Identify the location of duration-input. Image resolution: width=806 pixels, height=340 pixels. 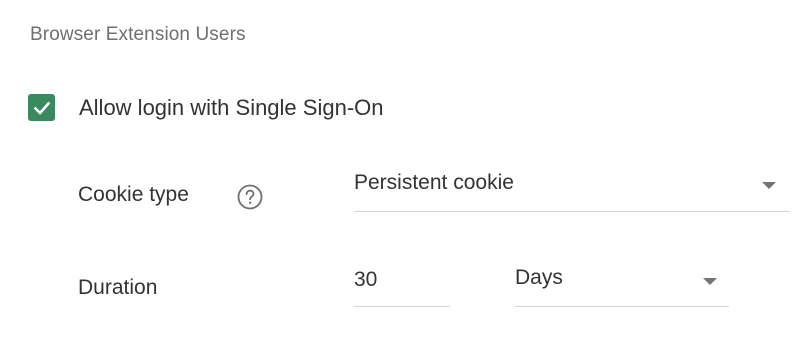
(402, 280).